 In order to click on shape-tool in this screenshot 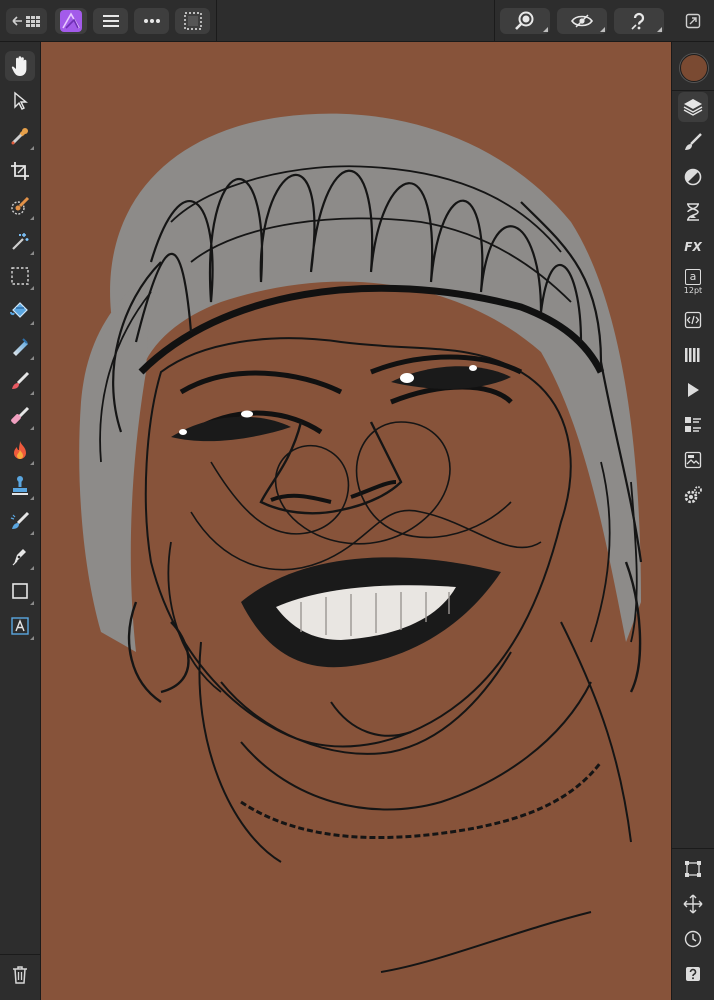, I will do `click(20, 591)`.